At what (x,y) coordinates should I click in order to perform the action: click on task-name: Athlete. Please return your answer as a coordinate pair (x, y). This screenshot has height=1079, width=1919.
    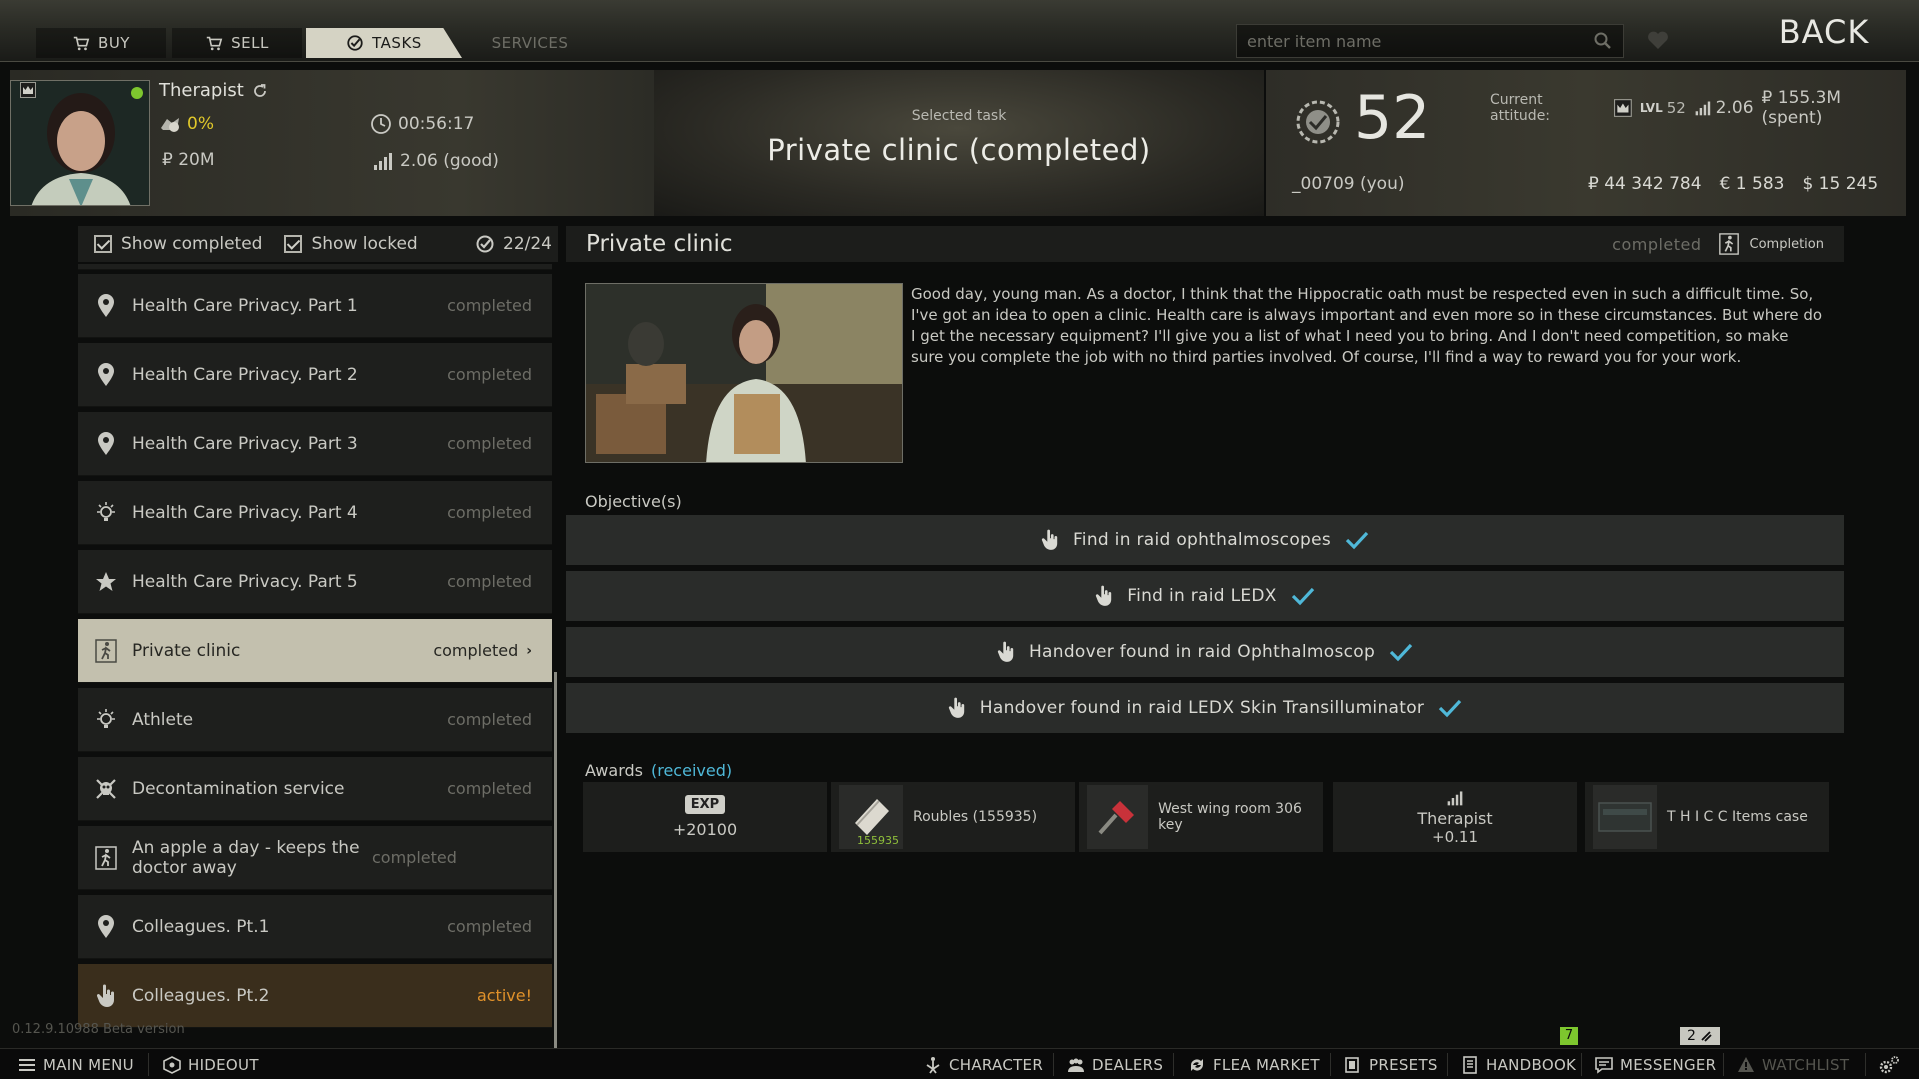
    Looking at the image, I should click on (163, 719).